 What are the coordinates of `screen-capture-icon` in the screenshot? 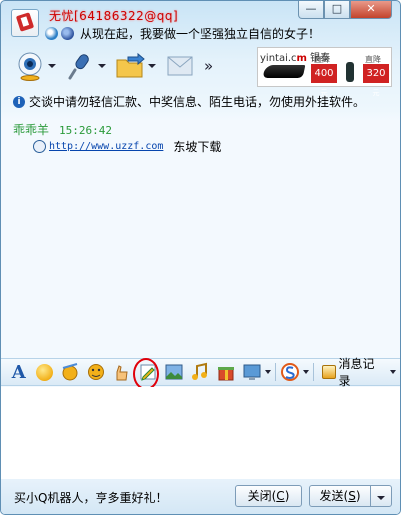 It's located at (252, 372).